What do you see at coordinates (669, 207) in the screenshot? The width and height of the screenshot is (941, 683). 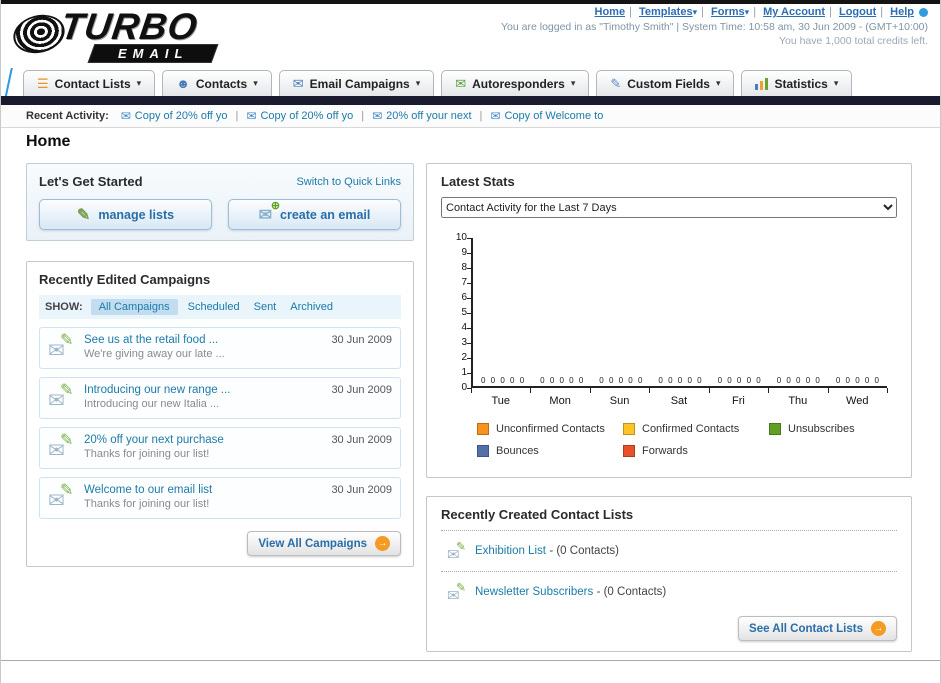 I see `stats-period-select: Contact Activity for the Last 7 Days` at bounding box center [669, 207].